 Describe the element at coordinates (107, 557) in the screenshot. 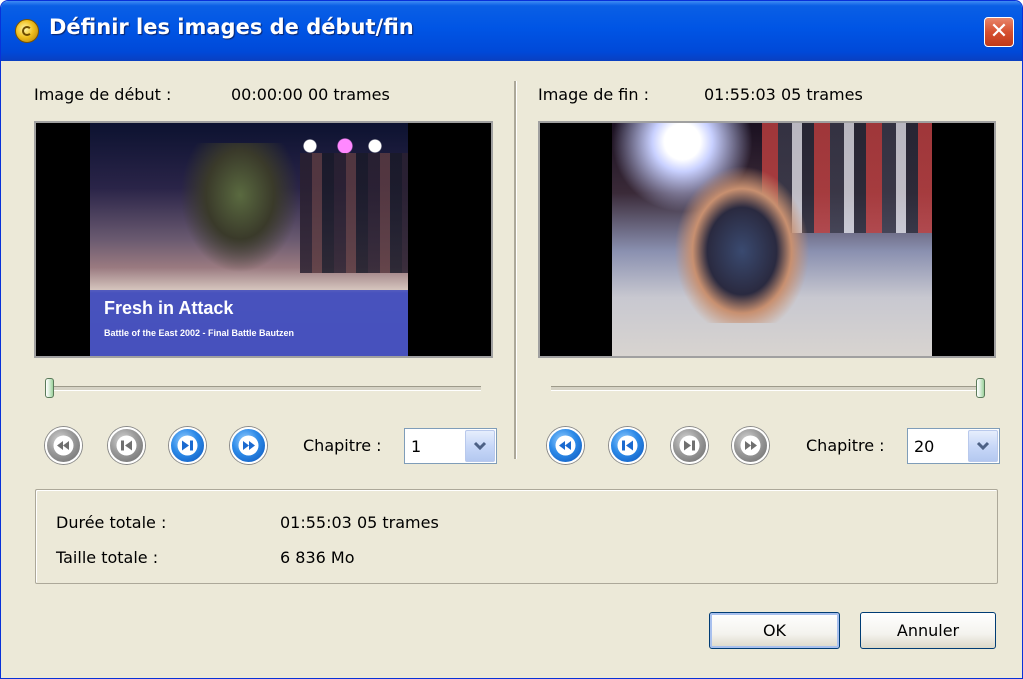

I see `total-size-label: Taille totale :` at that location.